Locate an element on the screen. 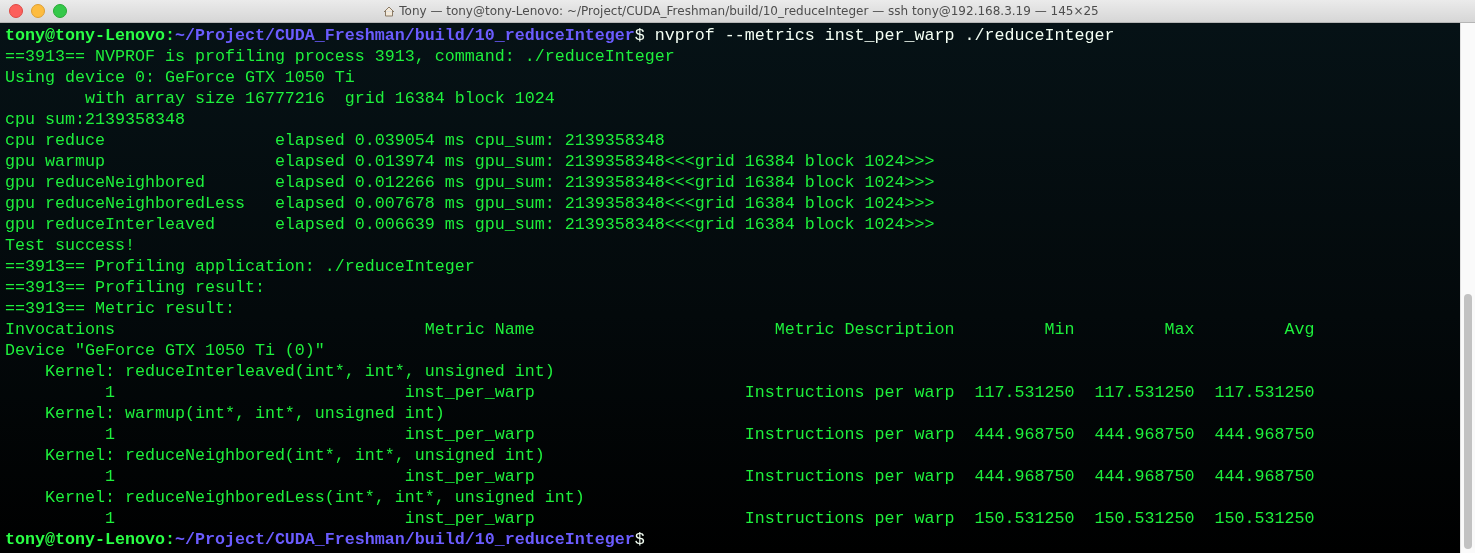  terminal-output-line: 1 inst_per_warp Instructions per warp 150.531250 150.531250 150.531250 is located at coordinates (709, 518).